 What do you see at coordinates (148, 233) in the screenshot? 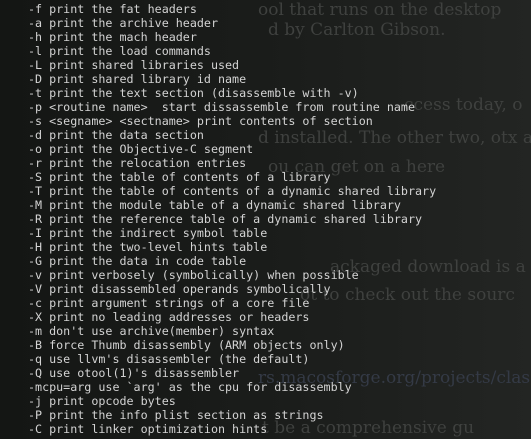
I see `terminal-line: -I print the indirect symbol table` at bounding box center [148, 233].